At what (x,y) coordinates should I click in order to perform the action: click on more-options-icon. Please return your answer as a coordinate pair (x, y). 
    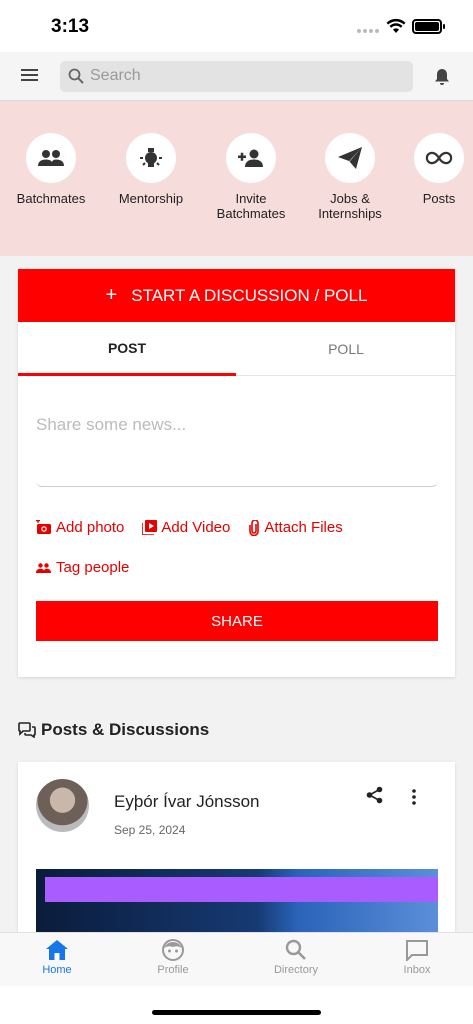
    Looking at the image, I should click on (414, 797).